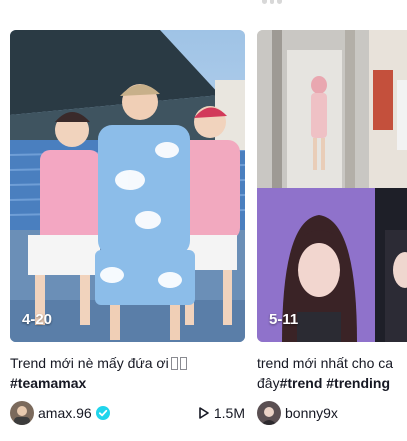 The image size is (407, 441). I want to click on caption-text: đây, so click(268, 383).